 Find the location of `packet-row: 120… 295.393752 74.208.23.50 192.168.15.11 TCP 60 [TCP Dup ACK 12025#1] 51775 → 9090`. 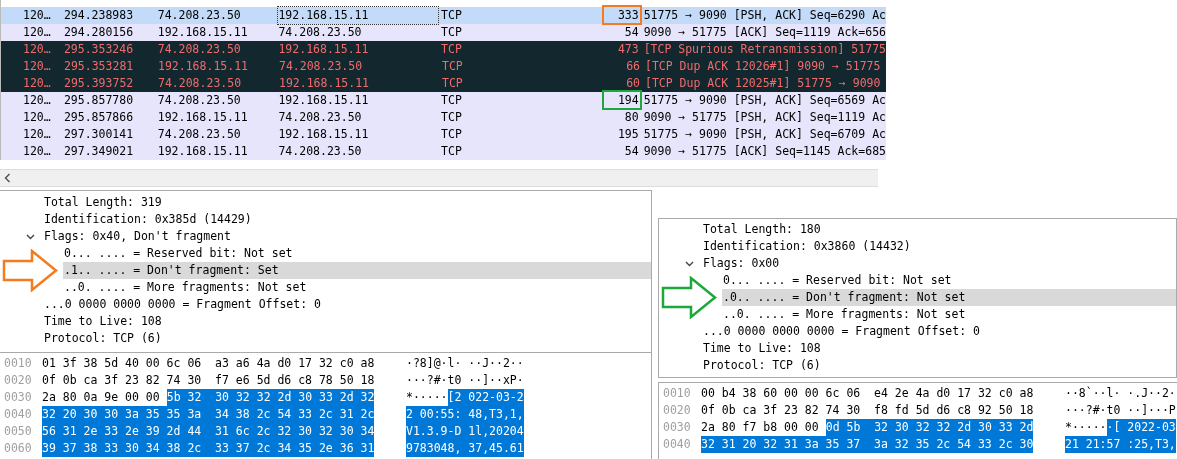

packet-row: 120… 295.393752 74.208.23.50 192.168.15.11 TCP 60 [TCP Dup ACK 12025#1] 51775 → 9090 is located at coordinates (443, 83).